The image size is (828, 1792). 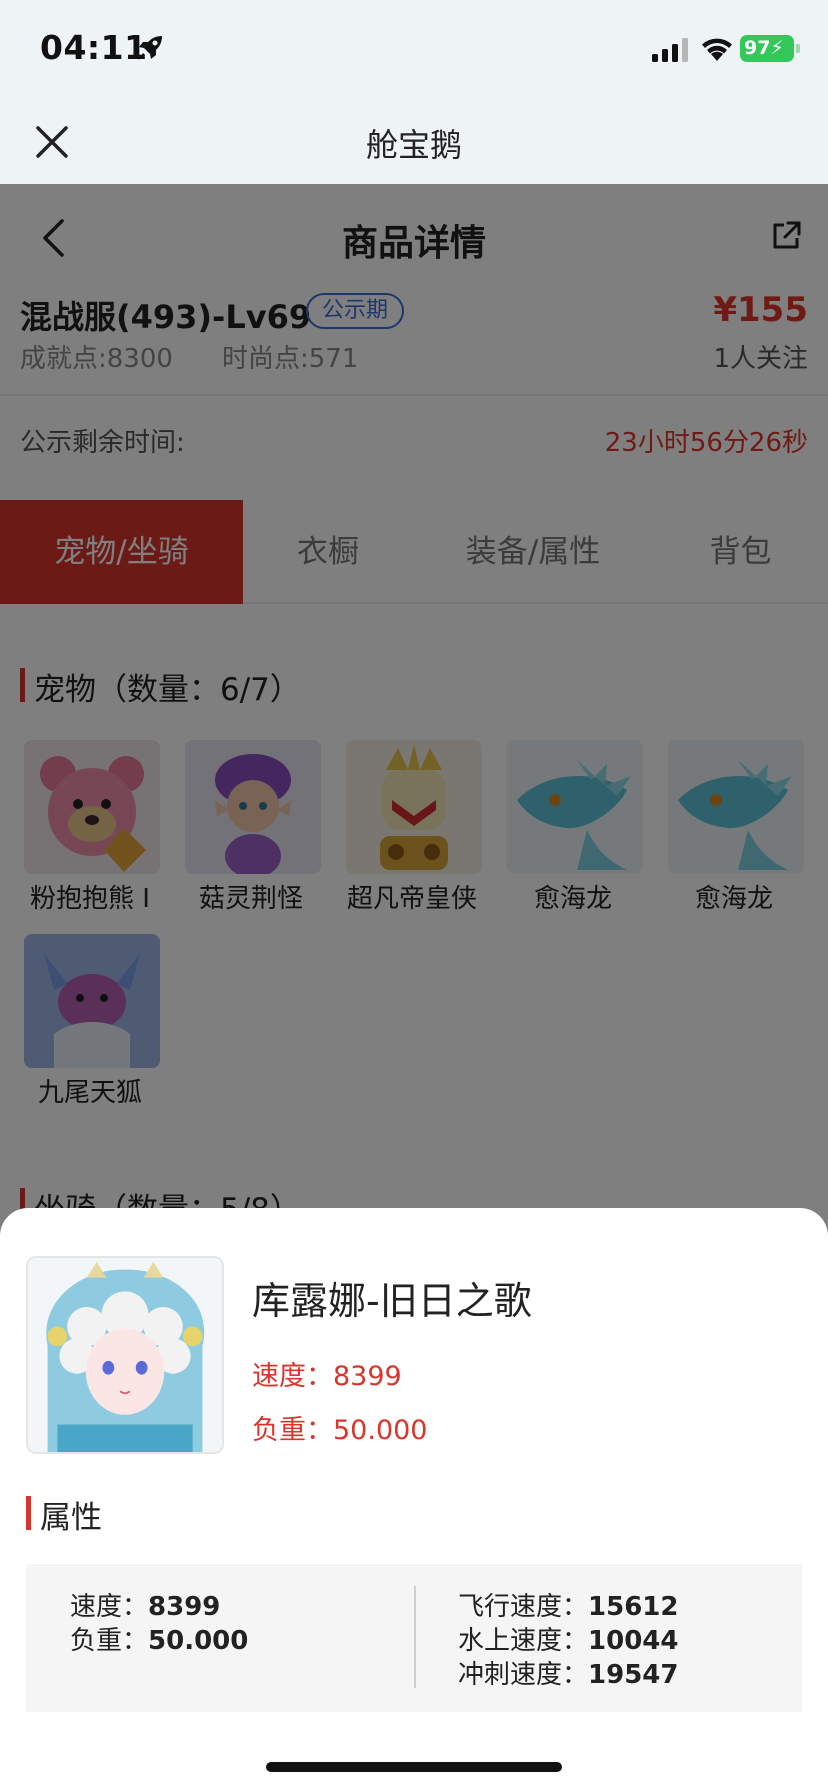 What do you see at coordinates (523, 1641) in the screenshot?
I see `attr-label: 水上速度：` at bounding box center [523, 1641].